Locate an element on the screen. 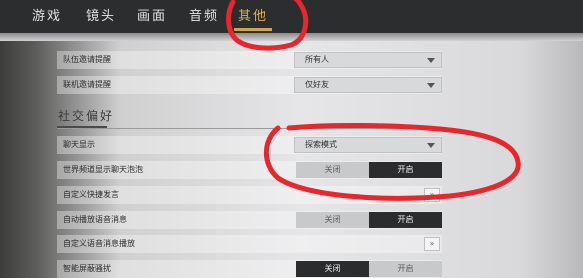 The image size is (583, 278). auto-voice-on-button: 开启 is located at coordinates (405, 220).